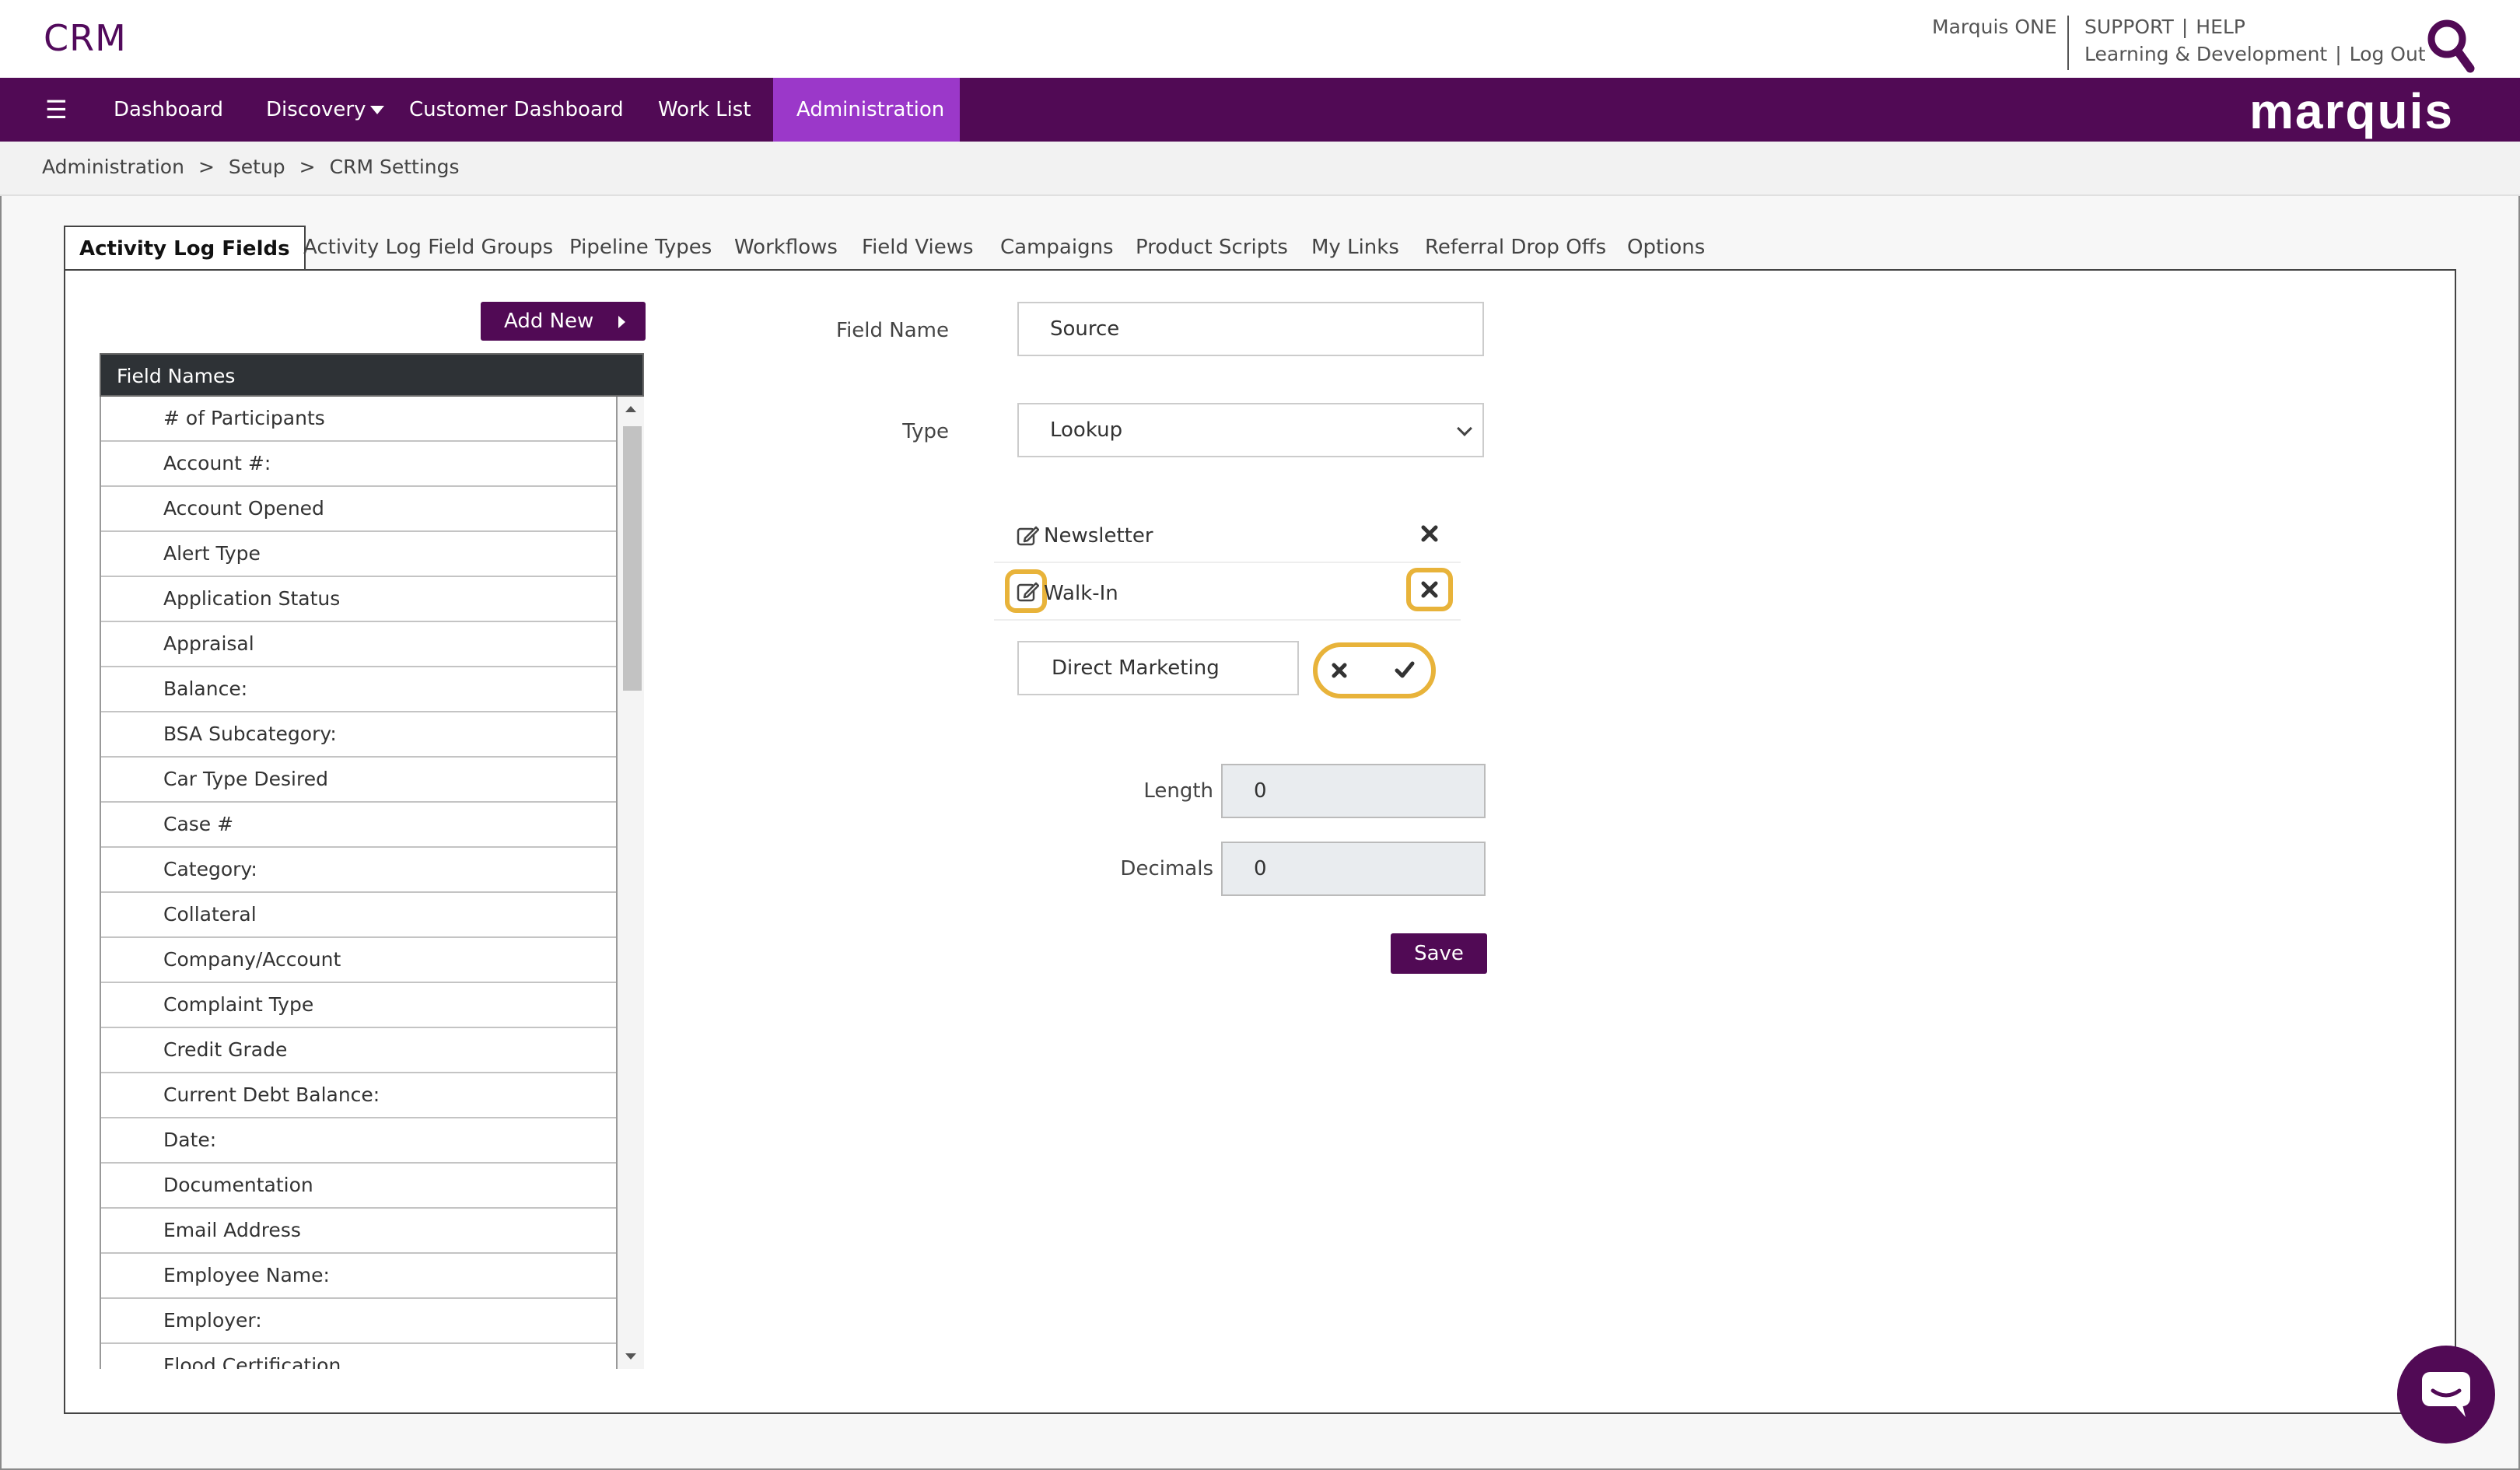  What do you see at coordinates (631, 1356) in the screenshot?
I see `scroll-down-icon` at bounding box center [631, 1356].